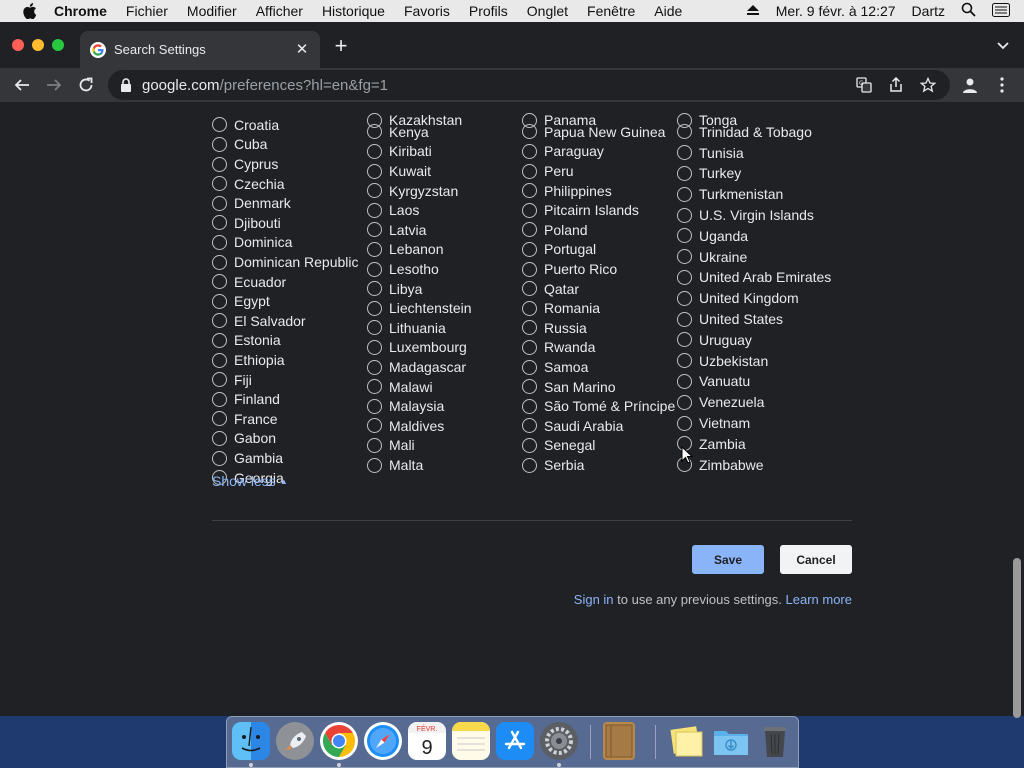 This screenshot has width=1024, height=768. Describe the element at coordinates (598, 406) in the screenshot. I see `region-option: São Tomé & Príncipe` at that location.